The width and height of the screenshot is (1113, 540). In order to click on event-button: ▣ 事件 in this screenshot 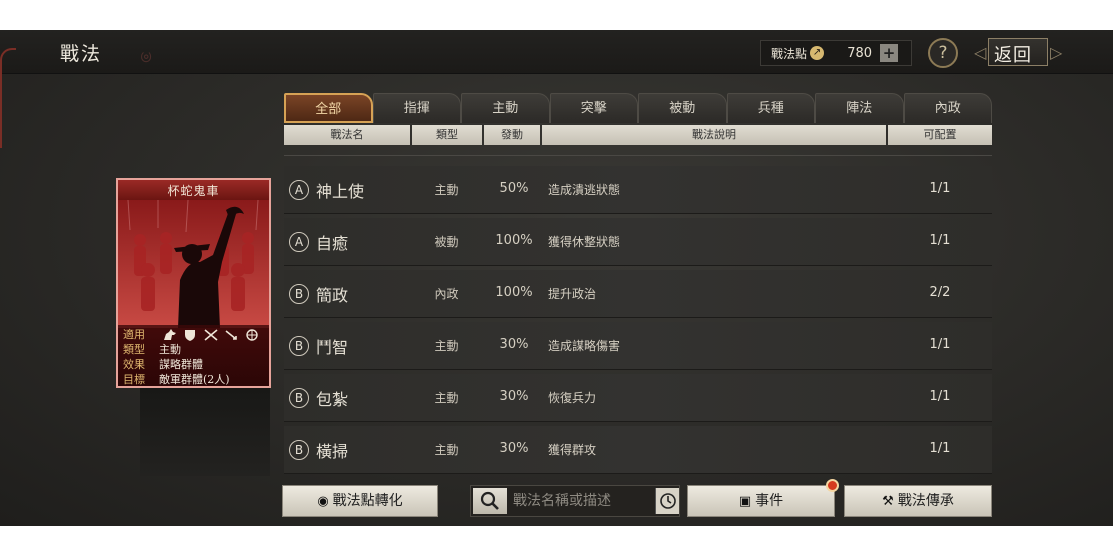, I will do `click(761, 501)`.